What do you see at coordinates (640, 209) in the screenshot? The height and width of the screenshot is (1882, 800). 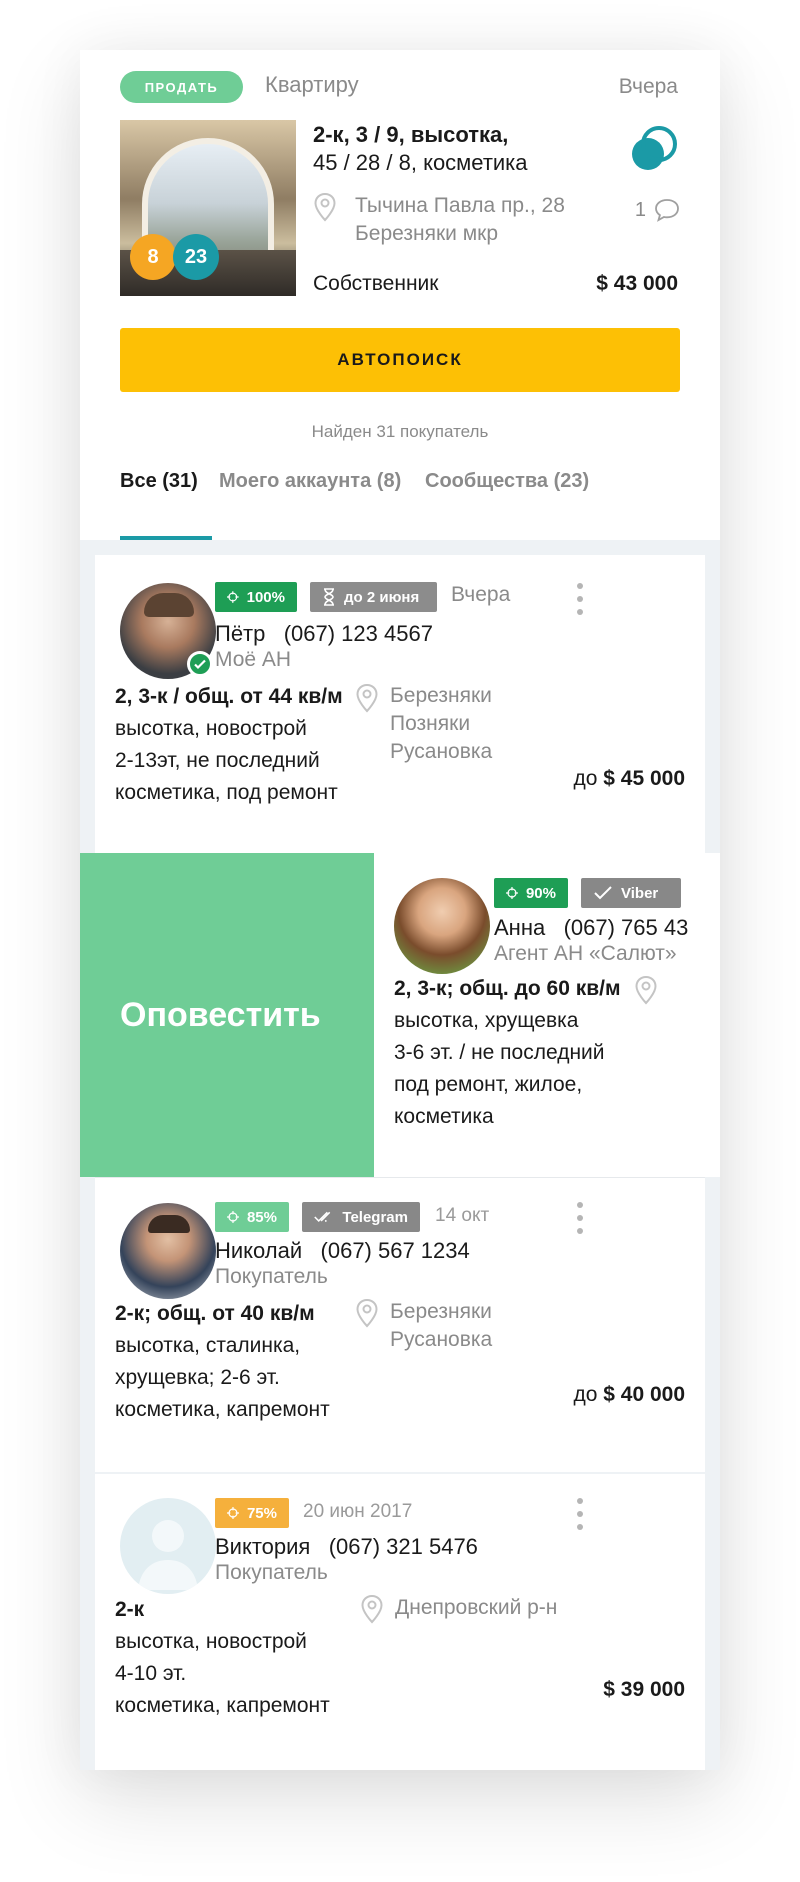 I see `comments-count: 1` at bounding box center [640, 209].